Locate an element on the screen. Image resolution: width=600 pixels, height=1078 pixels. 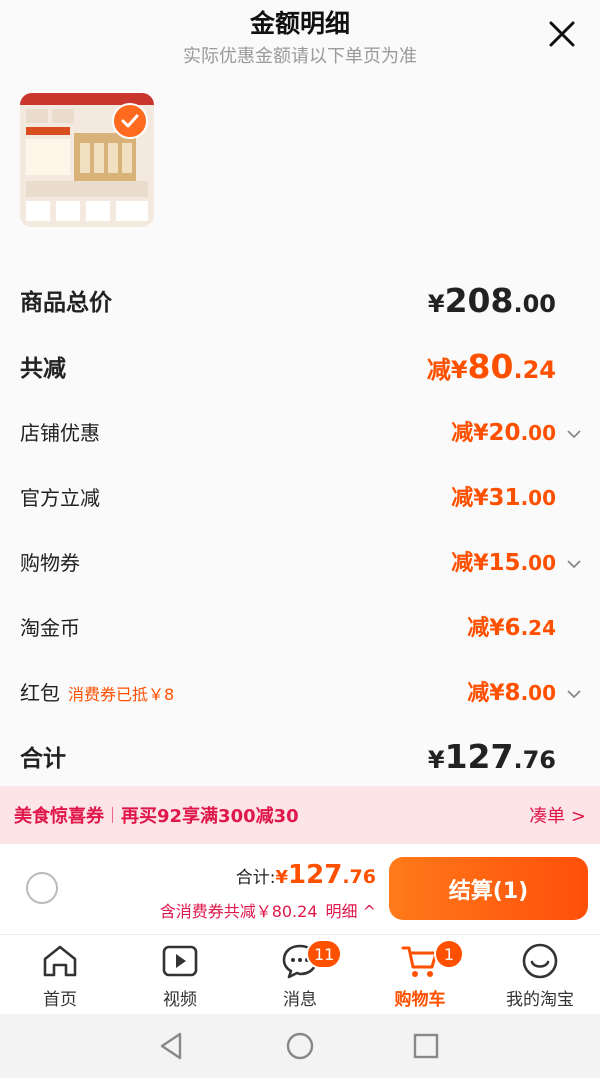
tab-video: 视频 is located at coordinates (180, 975).